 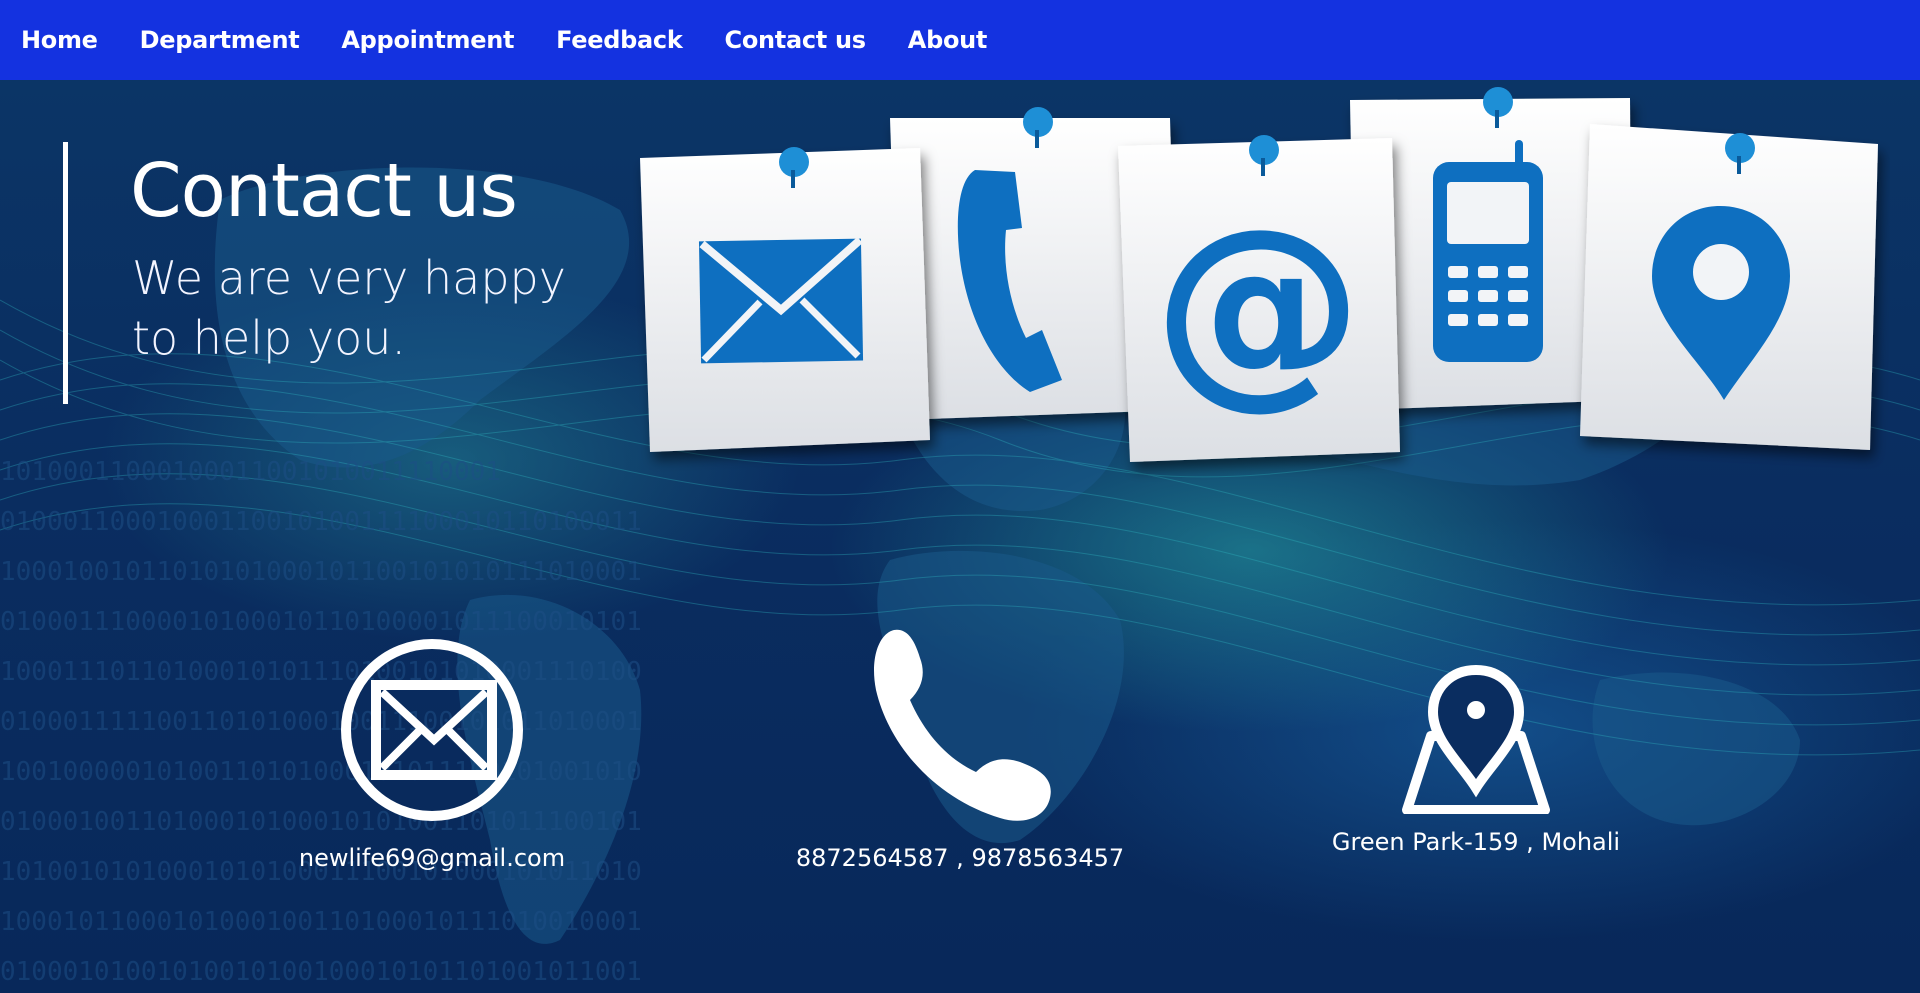 I want to click on contact-email-text: newlife69@gmail.com, so click(x=432, y=858).